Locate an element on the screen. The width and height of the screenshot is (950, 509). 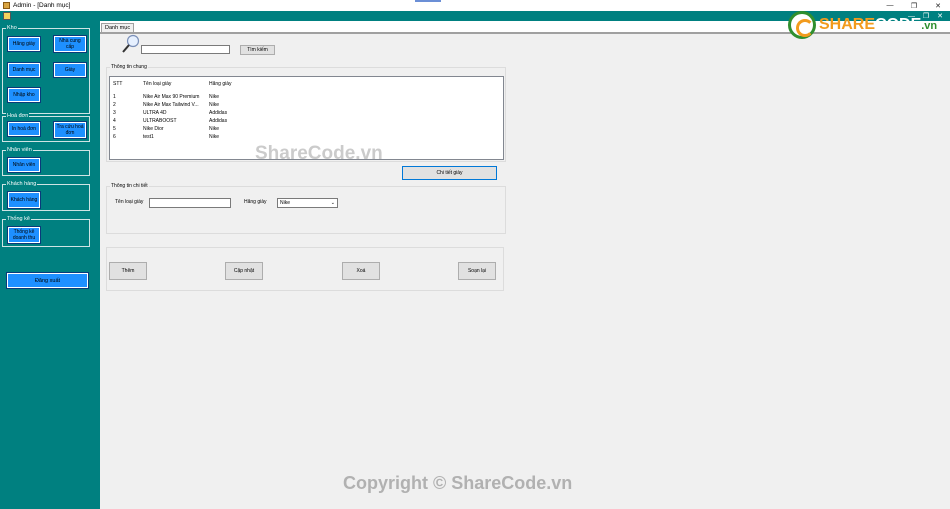
danh-muc-button: Danh mục is located at coordinates (24, 70).